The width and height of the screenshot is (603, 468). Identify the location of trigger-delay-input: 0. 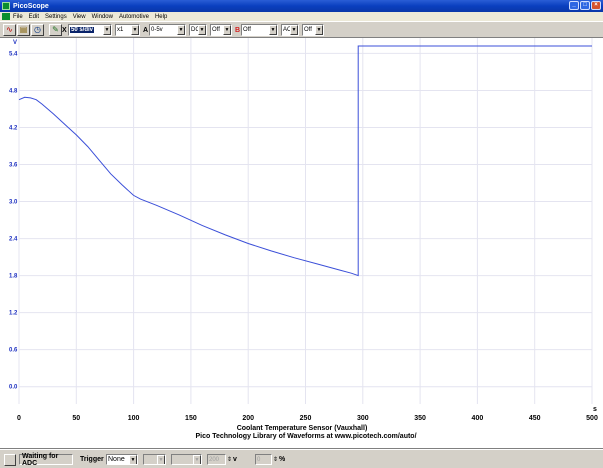
(263, 459).